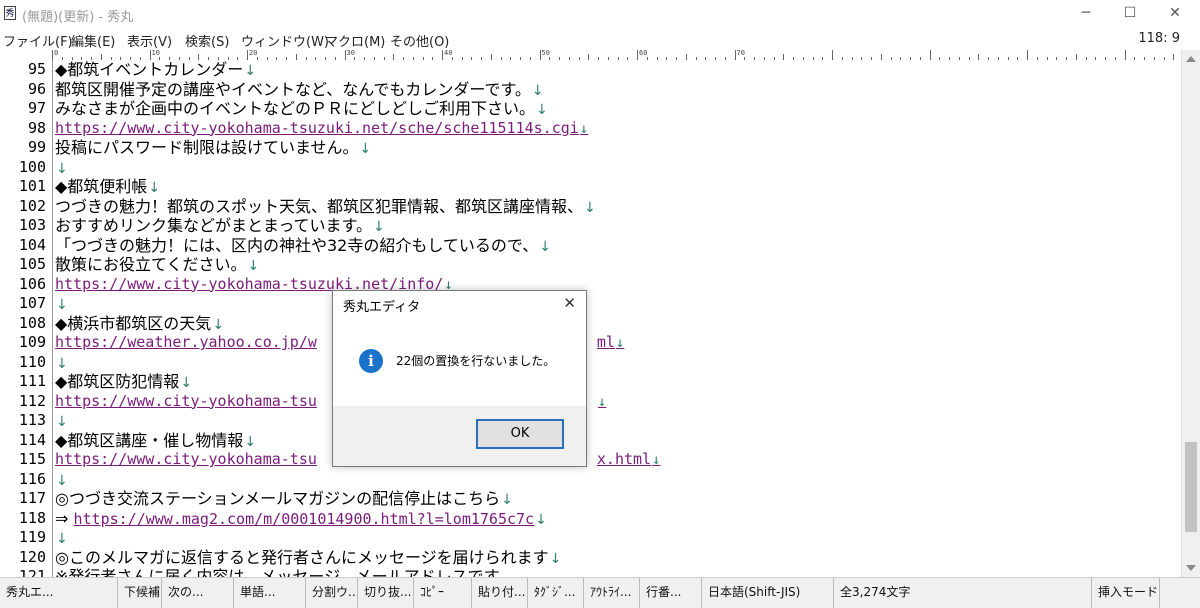 This screenshot has width=1200, height=608. What do you see at coordinates (591, 265) in the screenshot?
I see `editor-line: 105 散策にお役立てください。↓` at bounding box center [591, 265].